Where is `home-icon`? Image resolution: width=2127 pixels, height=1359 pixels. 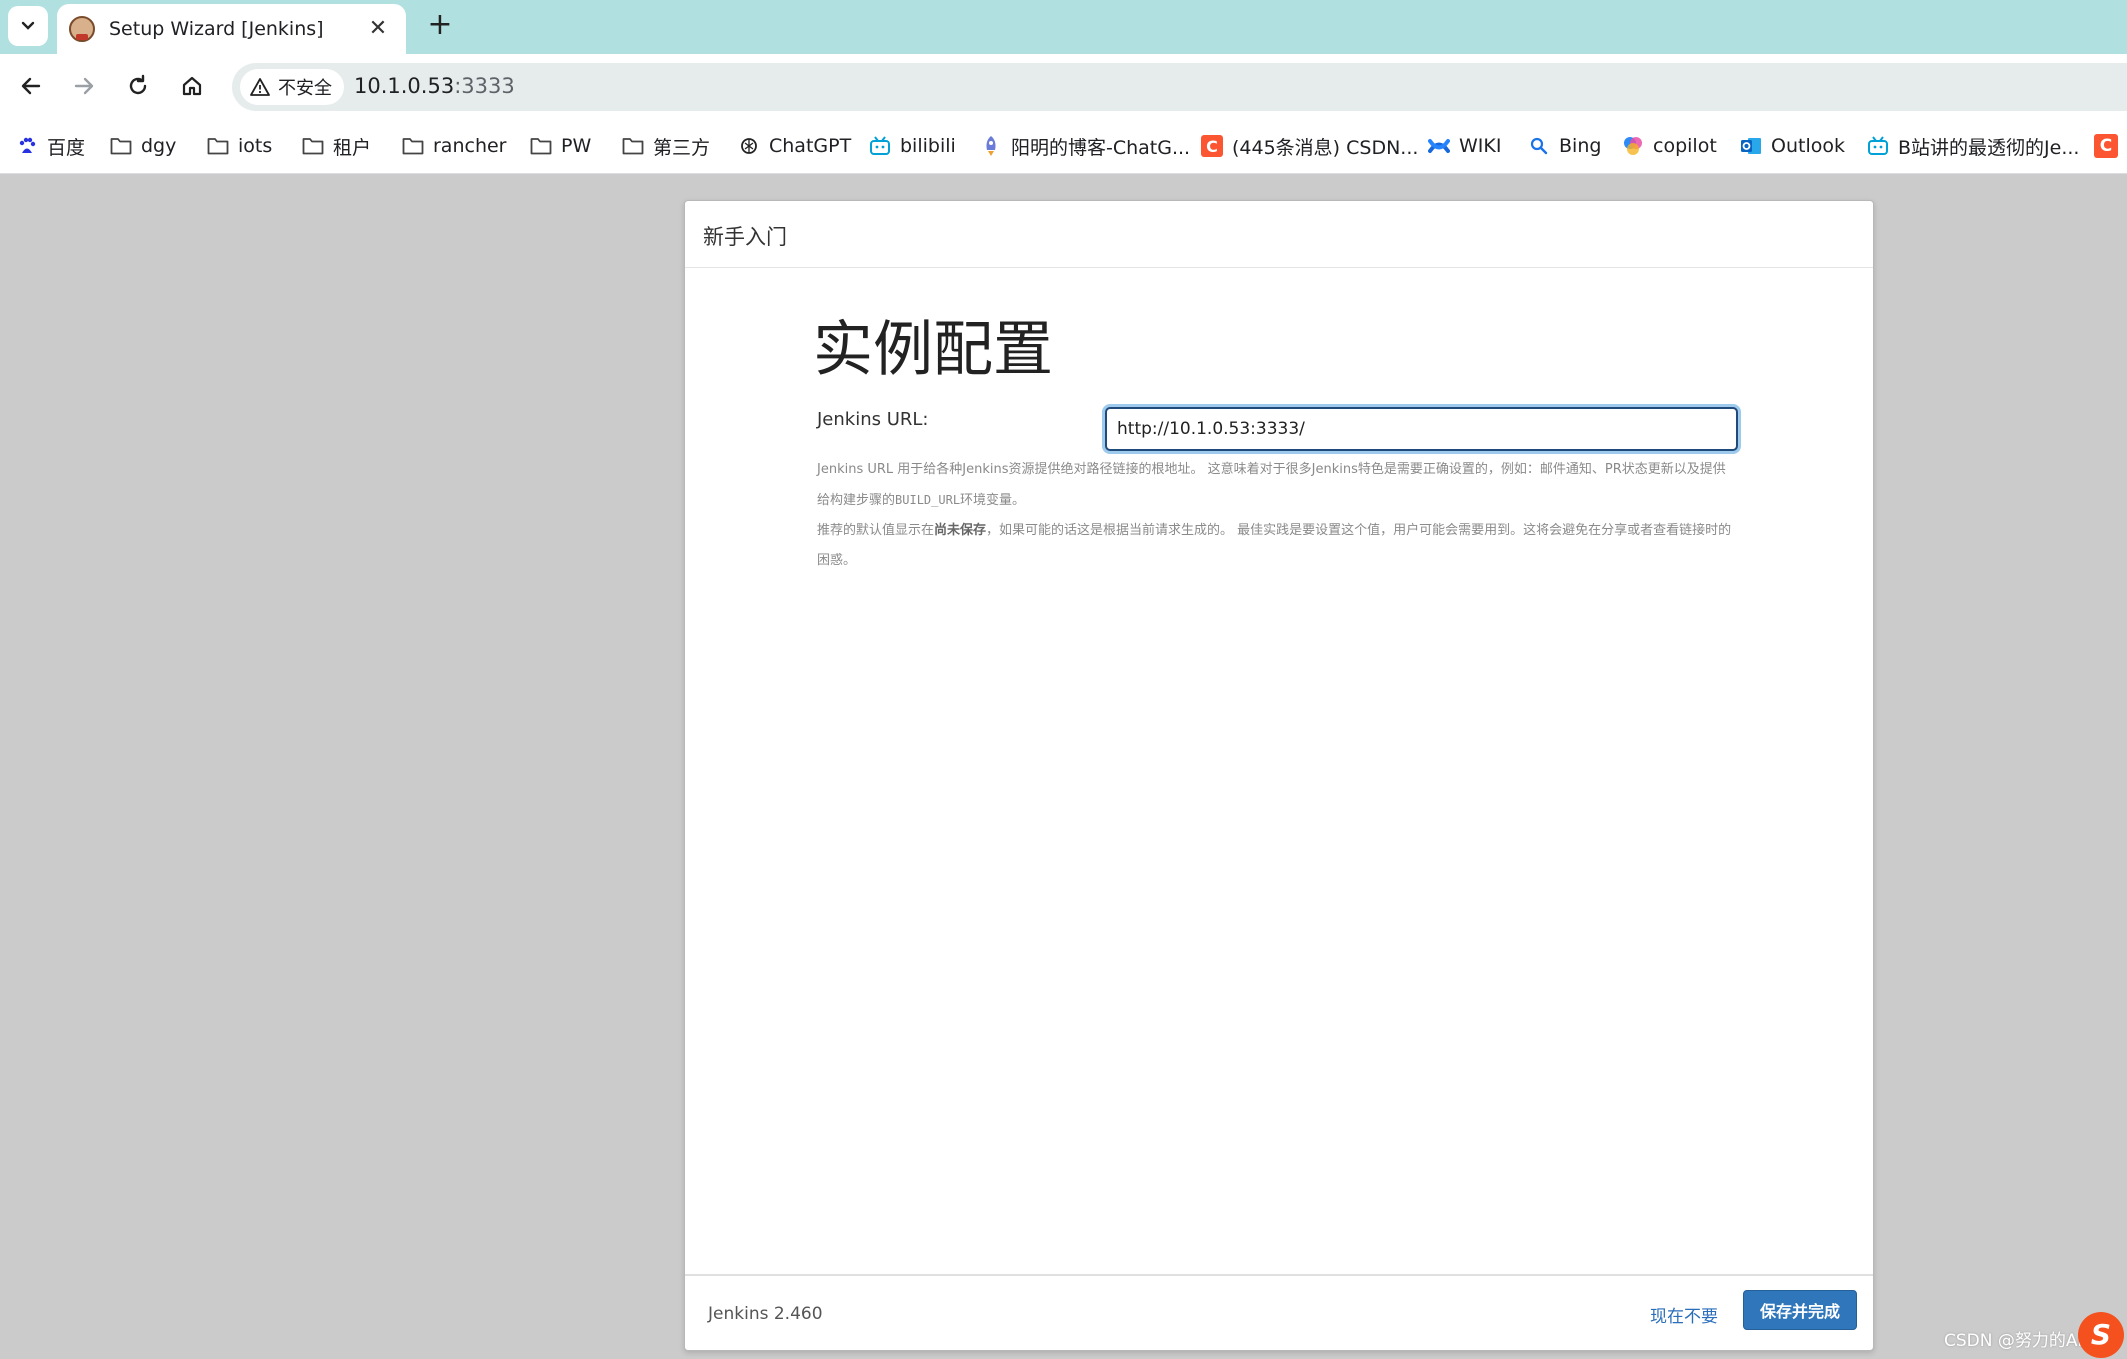
home-icon is located at coordinates (192, 86).